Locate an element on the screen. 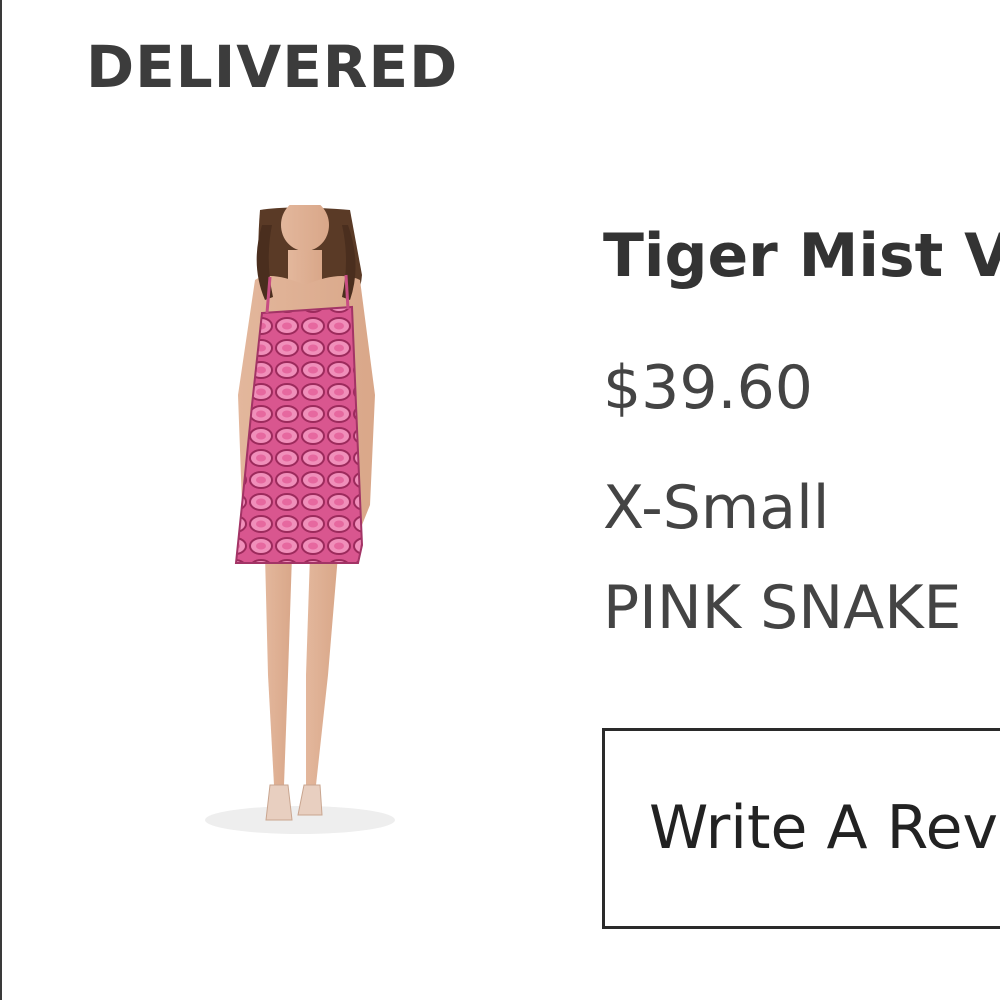  product-size: X-Small is located at coordinates (716, 508).